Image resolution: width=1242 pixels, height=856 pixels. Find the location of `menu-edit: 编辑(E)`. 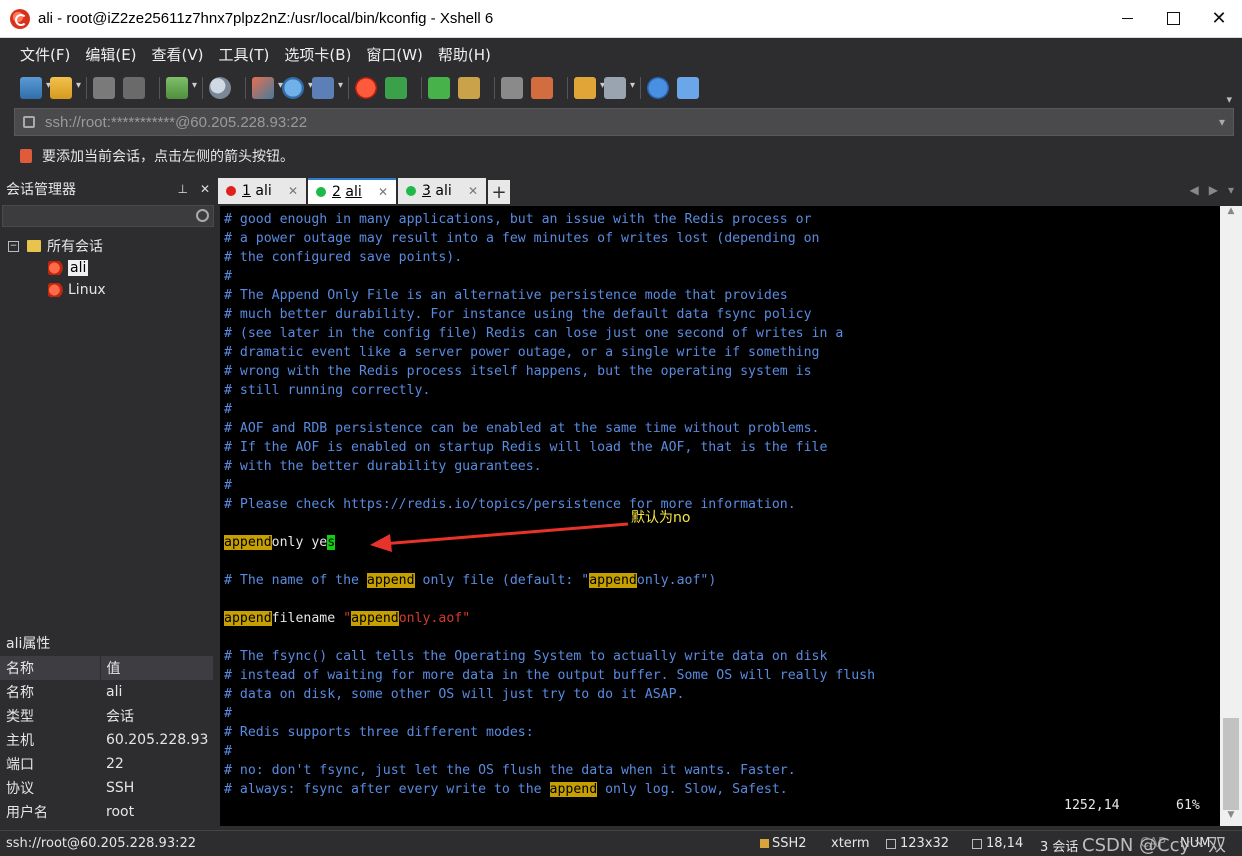

menu-edit: 编辑(E) is located at coordinates (110, 54).